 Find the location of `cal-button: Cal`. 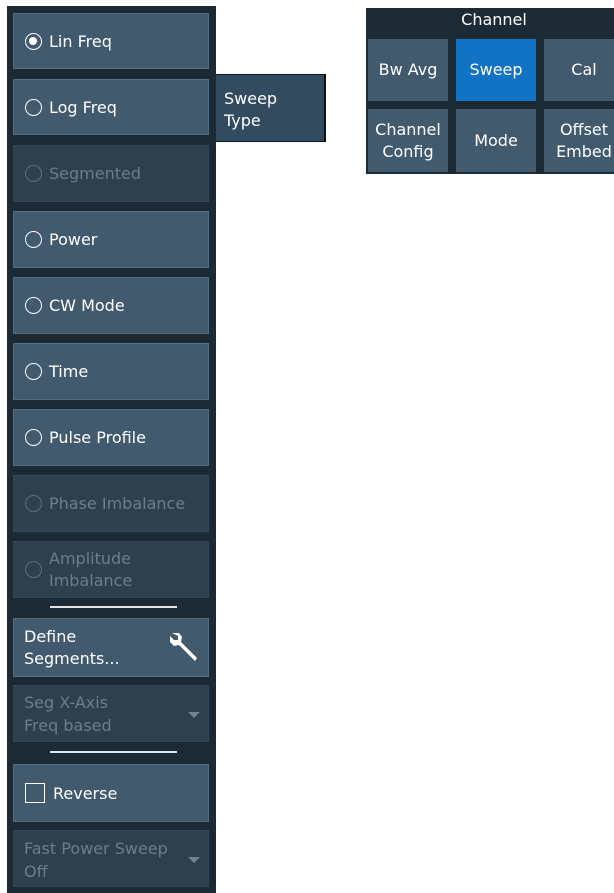

cal-button: Cal is located at coordinates (579, 70).